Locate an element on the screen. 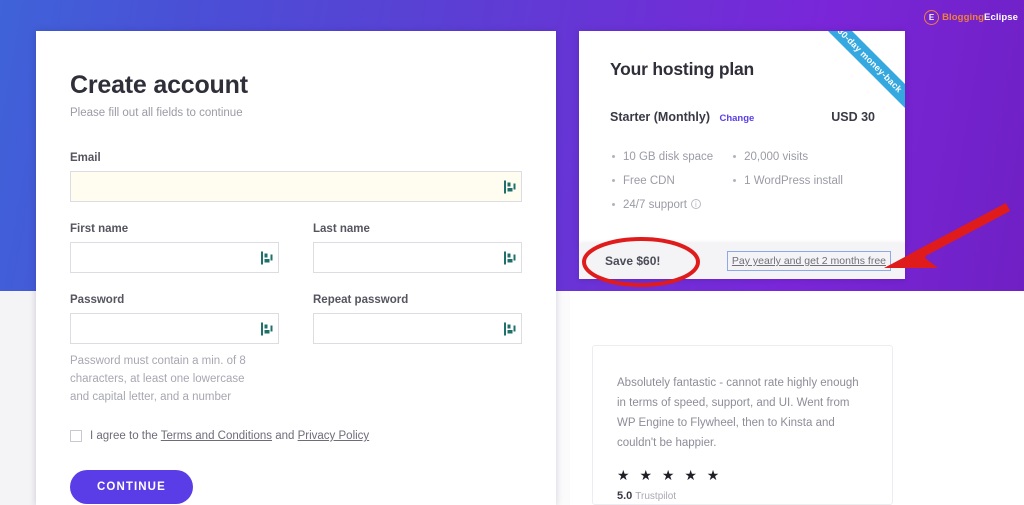 The image size is (1024, 505). continue-button: CONTINUE is located at coordinates (131, 487).